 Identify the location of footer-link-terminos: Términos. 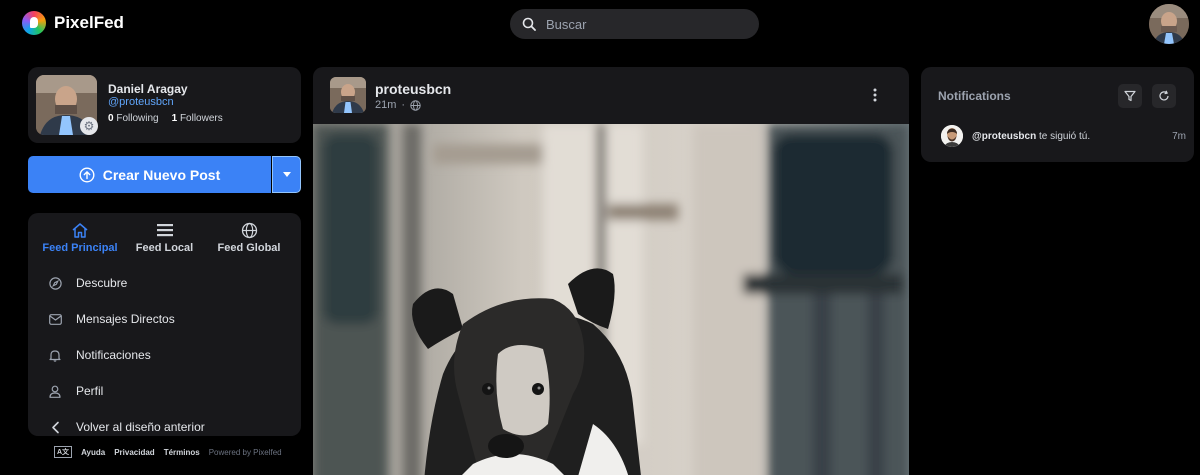
(182, 452).